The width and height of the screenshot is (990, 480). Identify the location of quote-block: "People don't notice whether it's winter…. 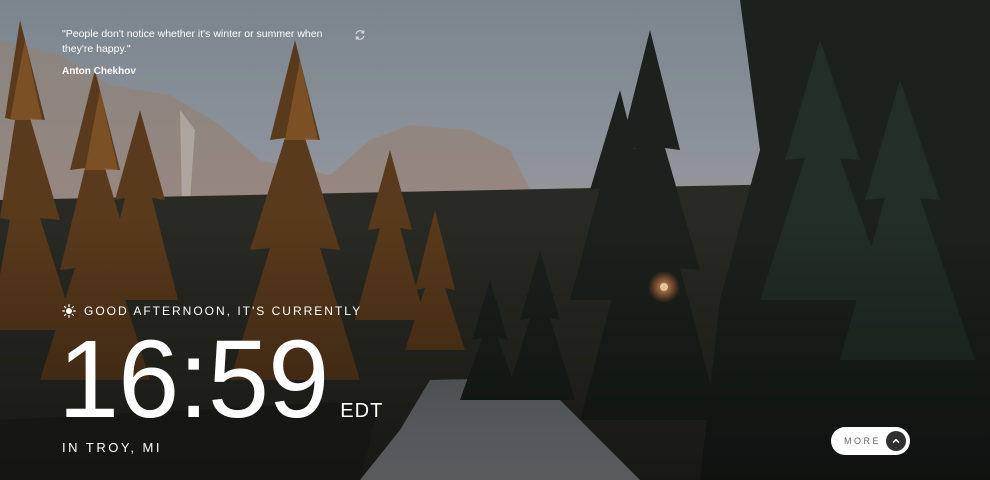
(222, 52).